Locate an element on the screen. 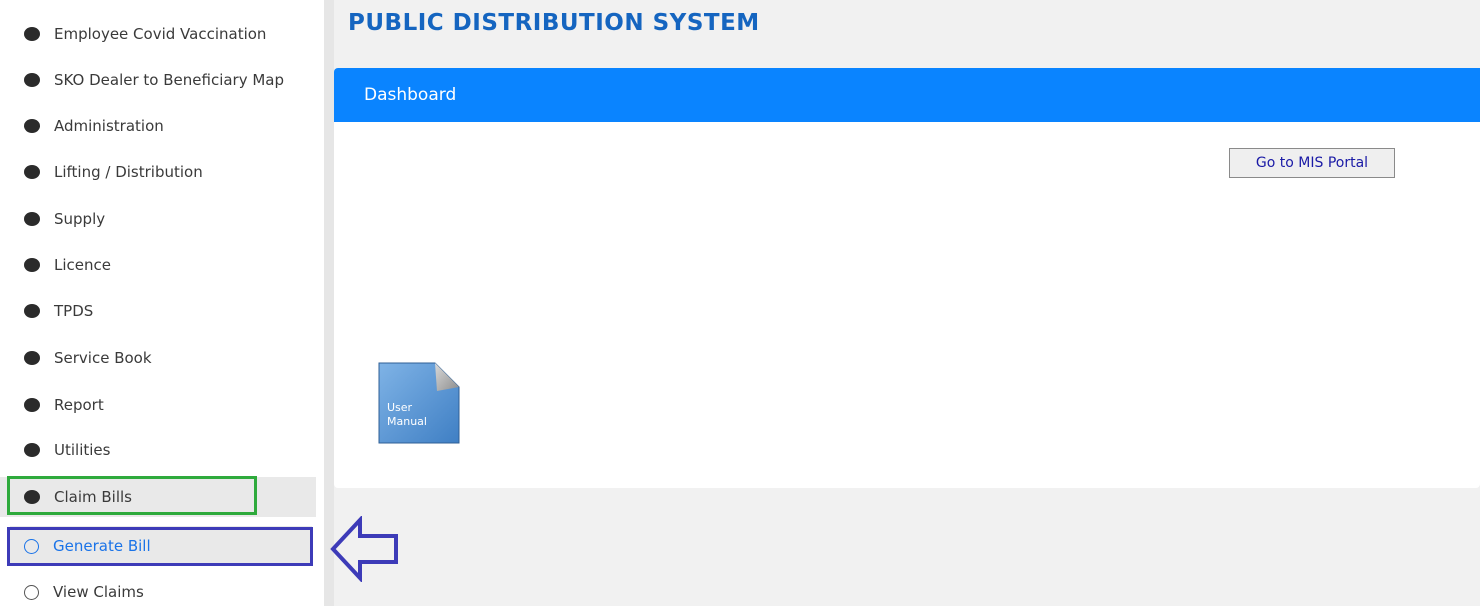 This screenshot has height=606, width=1480. page-title: PUBLIC DISTRIBUTION SYSTEM is located at coordinates (554, 23).